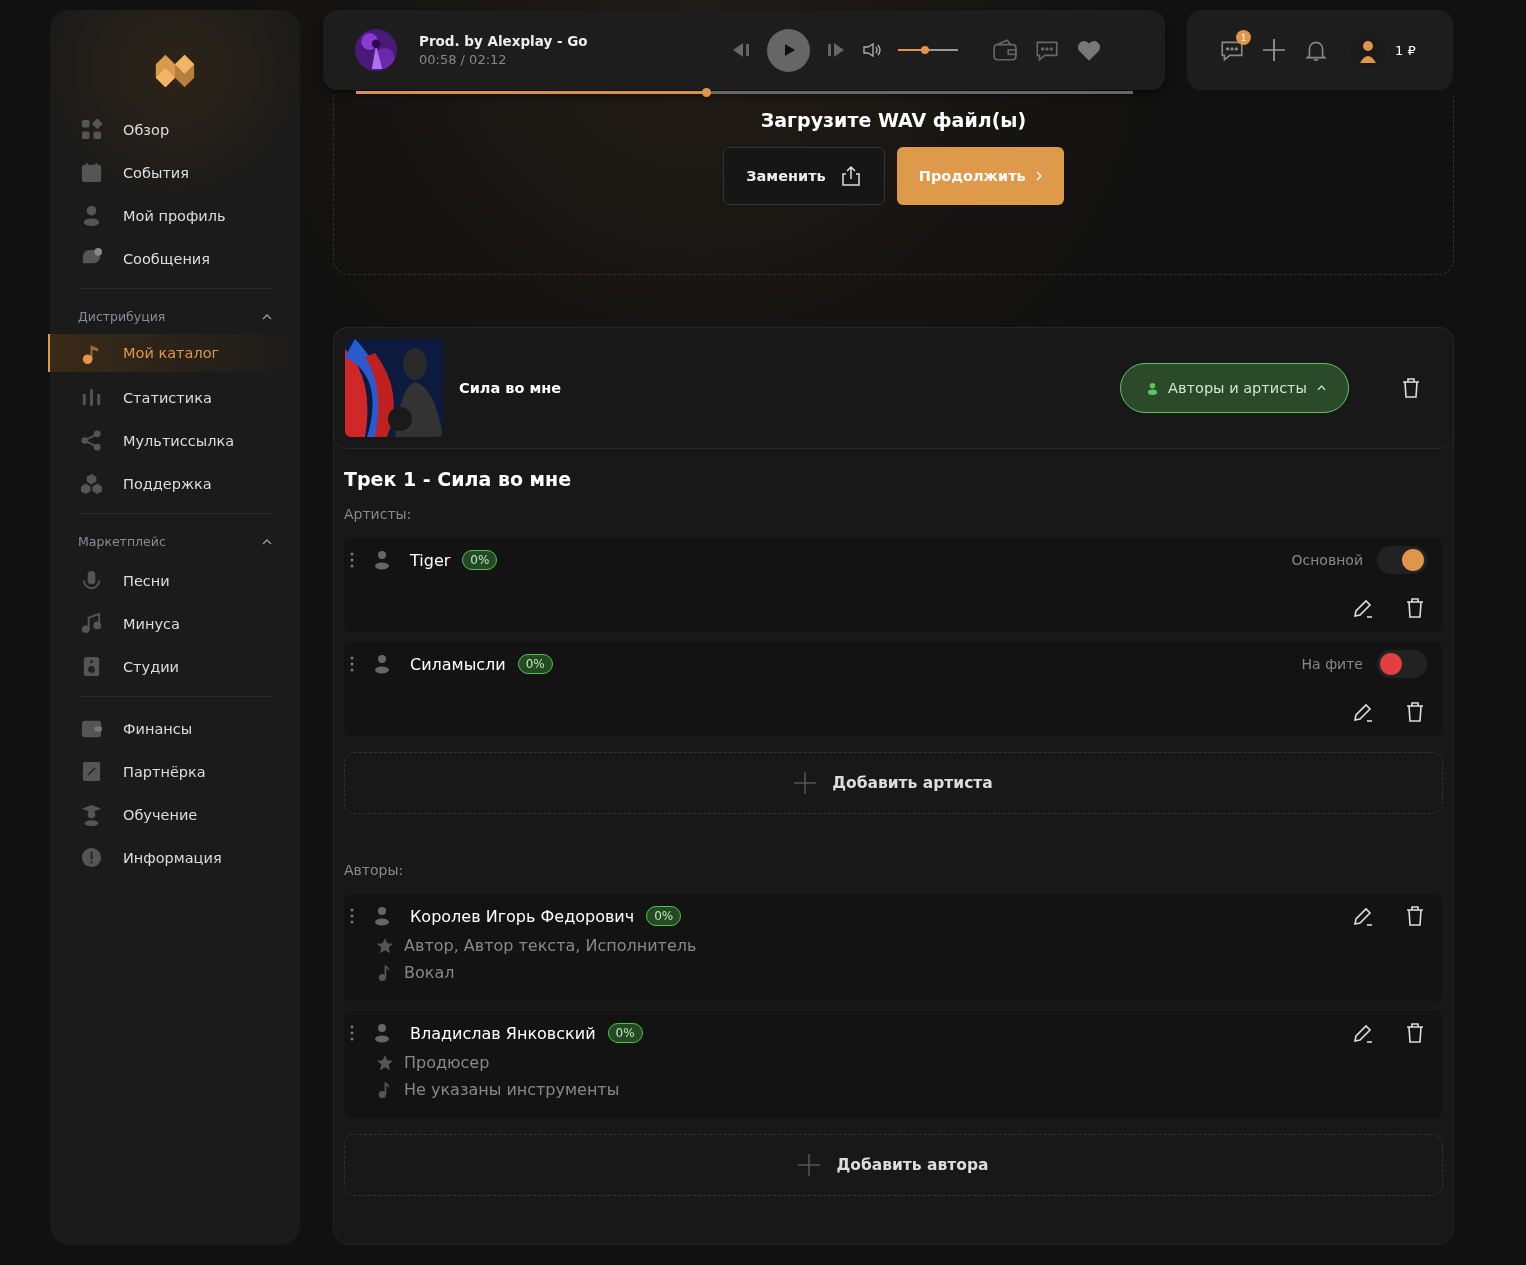 The image size is (1526, 1265). What do you see at coordinates (174, 397) in the screenshot?
I see `sidebar-item: Статистика` at bounding box center [174, 397].